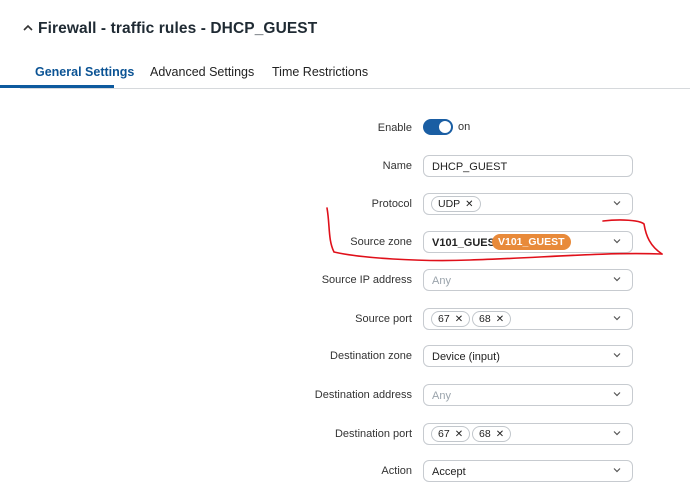 This screenshot has height=492, width=690. I want to click on source-zone-select: V101_GUEST, so click(528, 242).